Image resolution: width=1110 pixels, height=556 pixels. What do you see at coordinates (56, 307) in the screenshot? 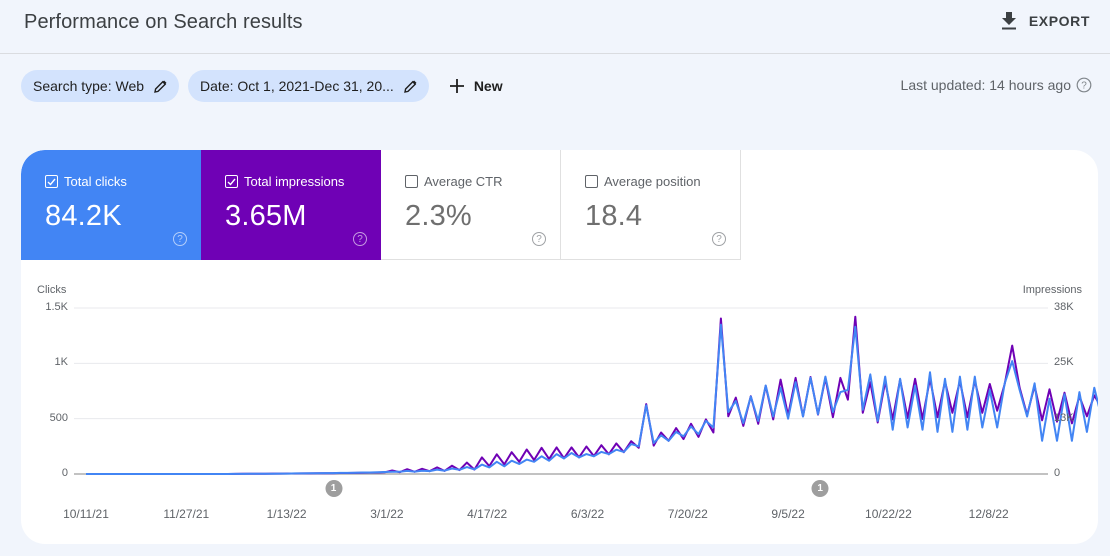
I see `left-y-tick: 1.5K` at bounding box center [56, 307].